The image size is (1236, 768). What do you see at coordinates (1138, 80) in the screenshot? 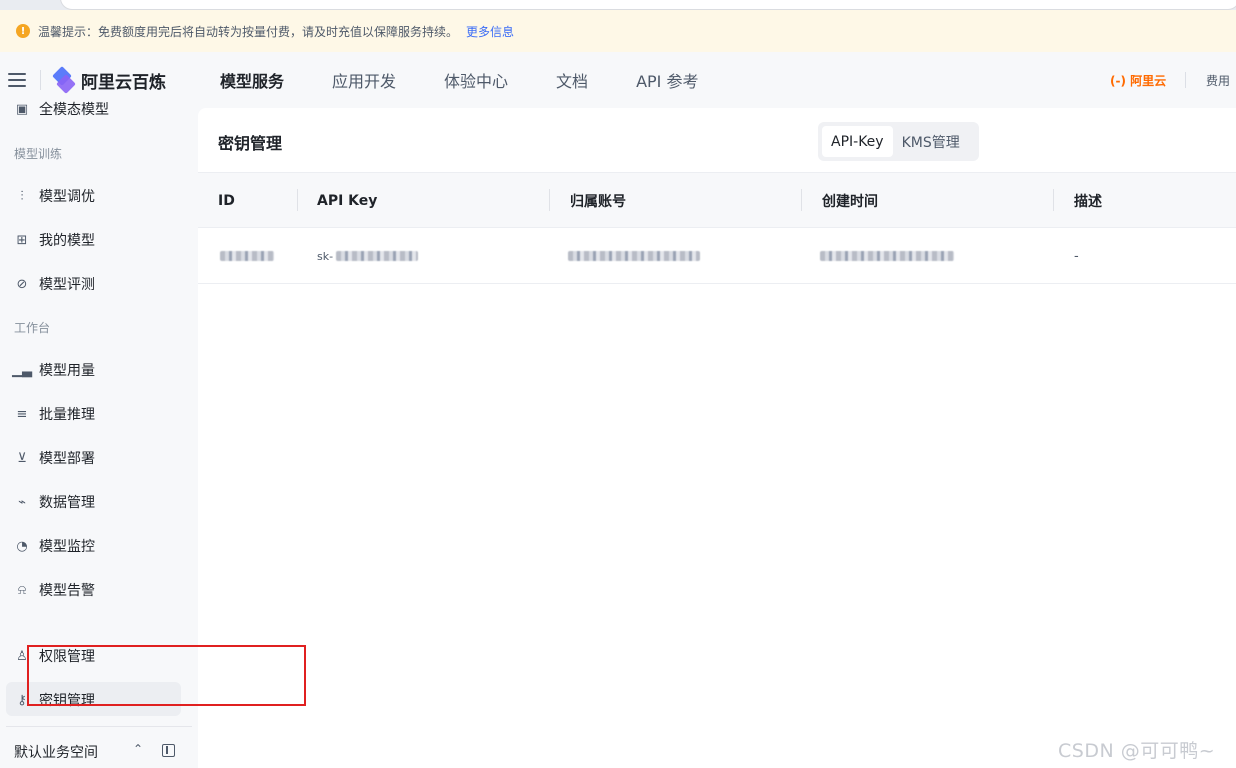
I see `aliyun-brand-link: (-) 阿里云` at bounding box center [1138, 80].